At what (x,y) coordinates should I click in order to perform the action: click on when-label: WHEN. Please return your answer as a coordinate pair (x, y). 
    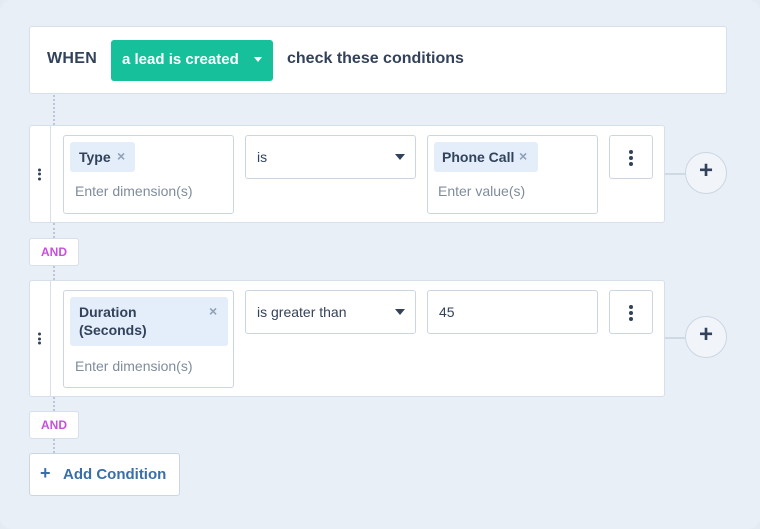
    Looking at the image, I should click on (72, 58).